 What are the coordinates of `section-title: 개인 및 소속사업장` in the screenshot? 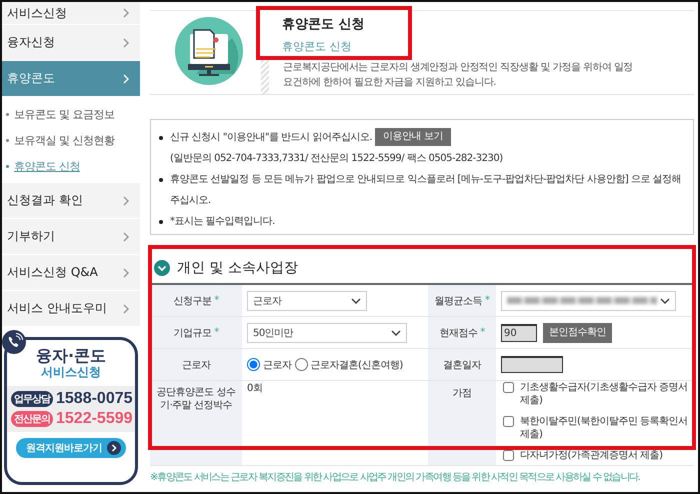 It's located at (237, 268).